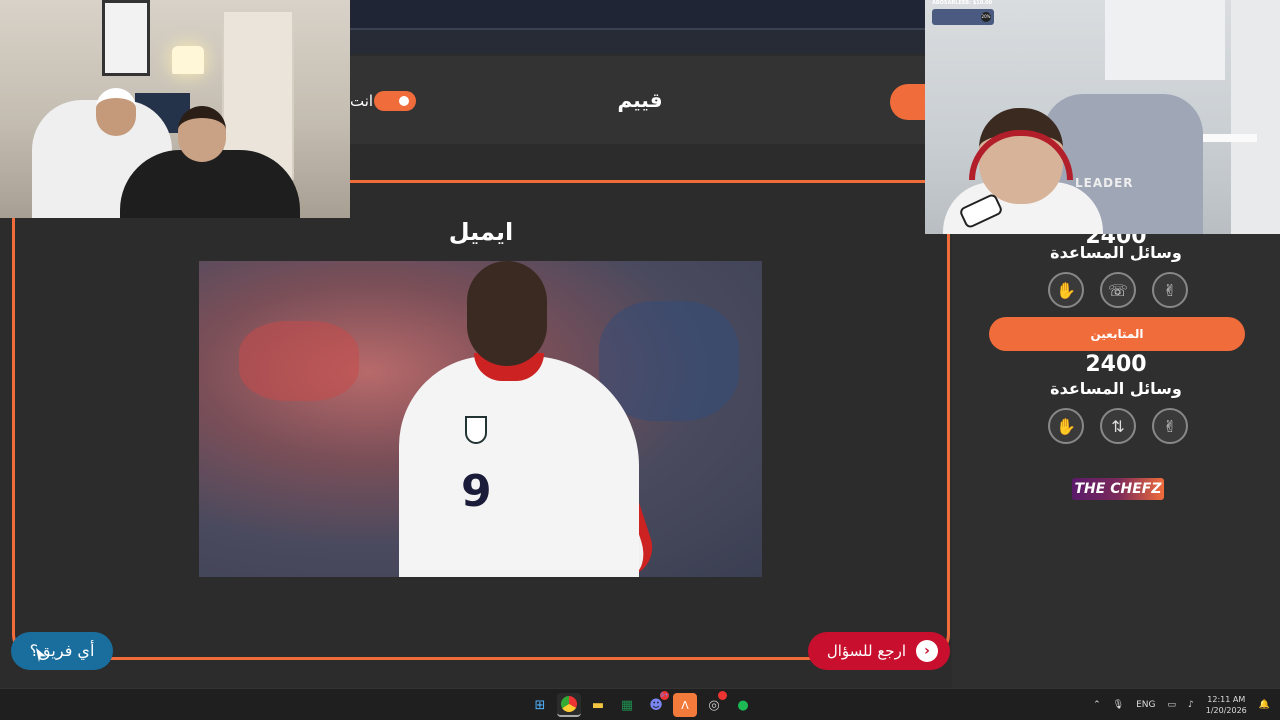  What do you see at coordinates (62, 651) in the screenshot?
I see `which-team-button: أي فريق؟` at bounding box center [62, 651].